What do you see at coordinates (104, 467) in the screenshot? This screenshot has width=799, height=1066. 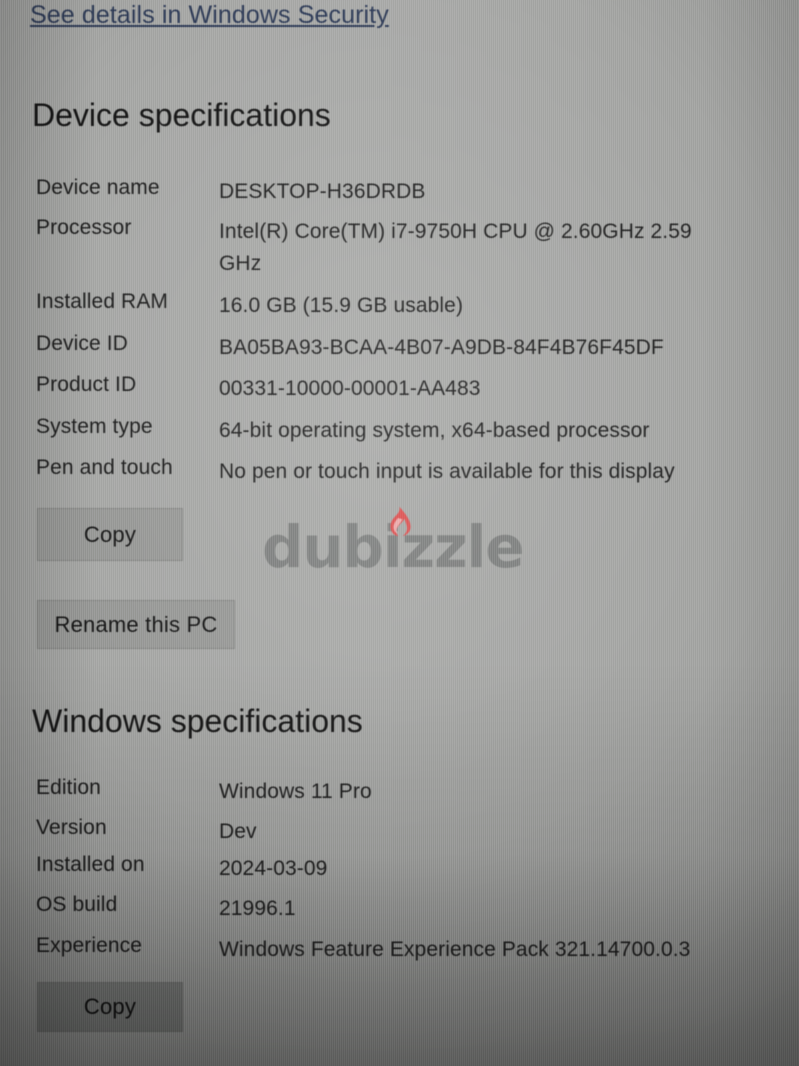 I see `spec-label-pen-and-touch: Pen and touch` at bounding box center [104, 467].